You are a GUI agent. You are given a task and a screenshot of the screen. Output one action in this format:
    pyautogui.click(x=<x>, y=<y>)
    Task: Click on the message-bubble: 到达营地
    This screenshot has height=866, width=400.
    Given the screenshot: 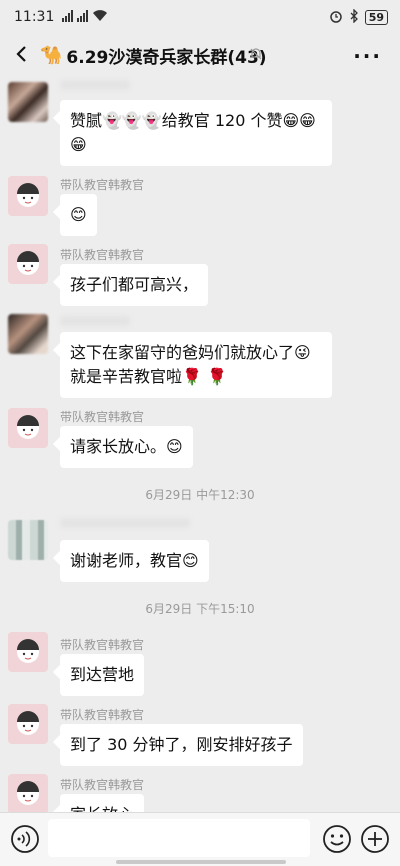 What is the action you would take?
    pyautogui.click(x=102, y=675)
    